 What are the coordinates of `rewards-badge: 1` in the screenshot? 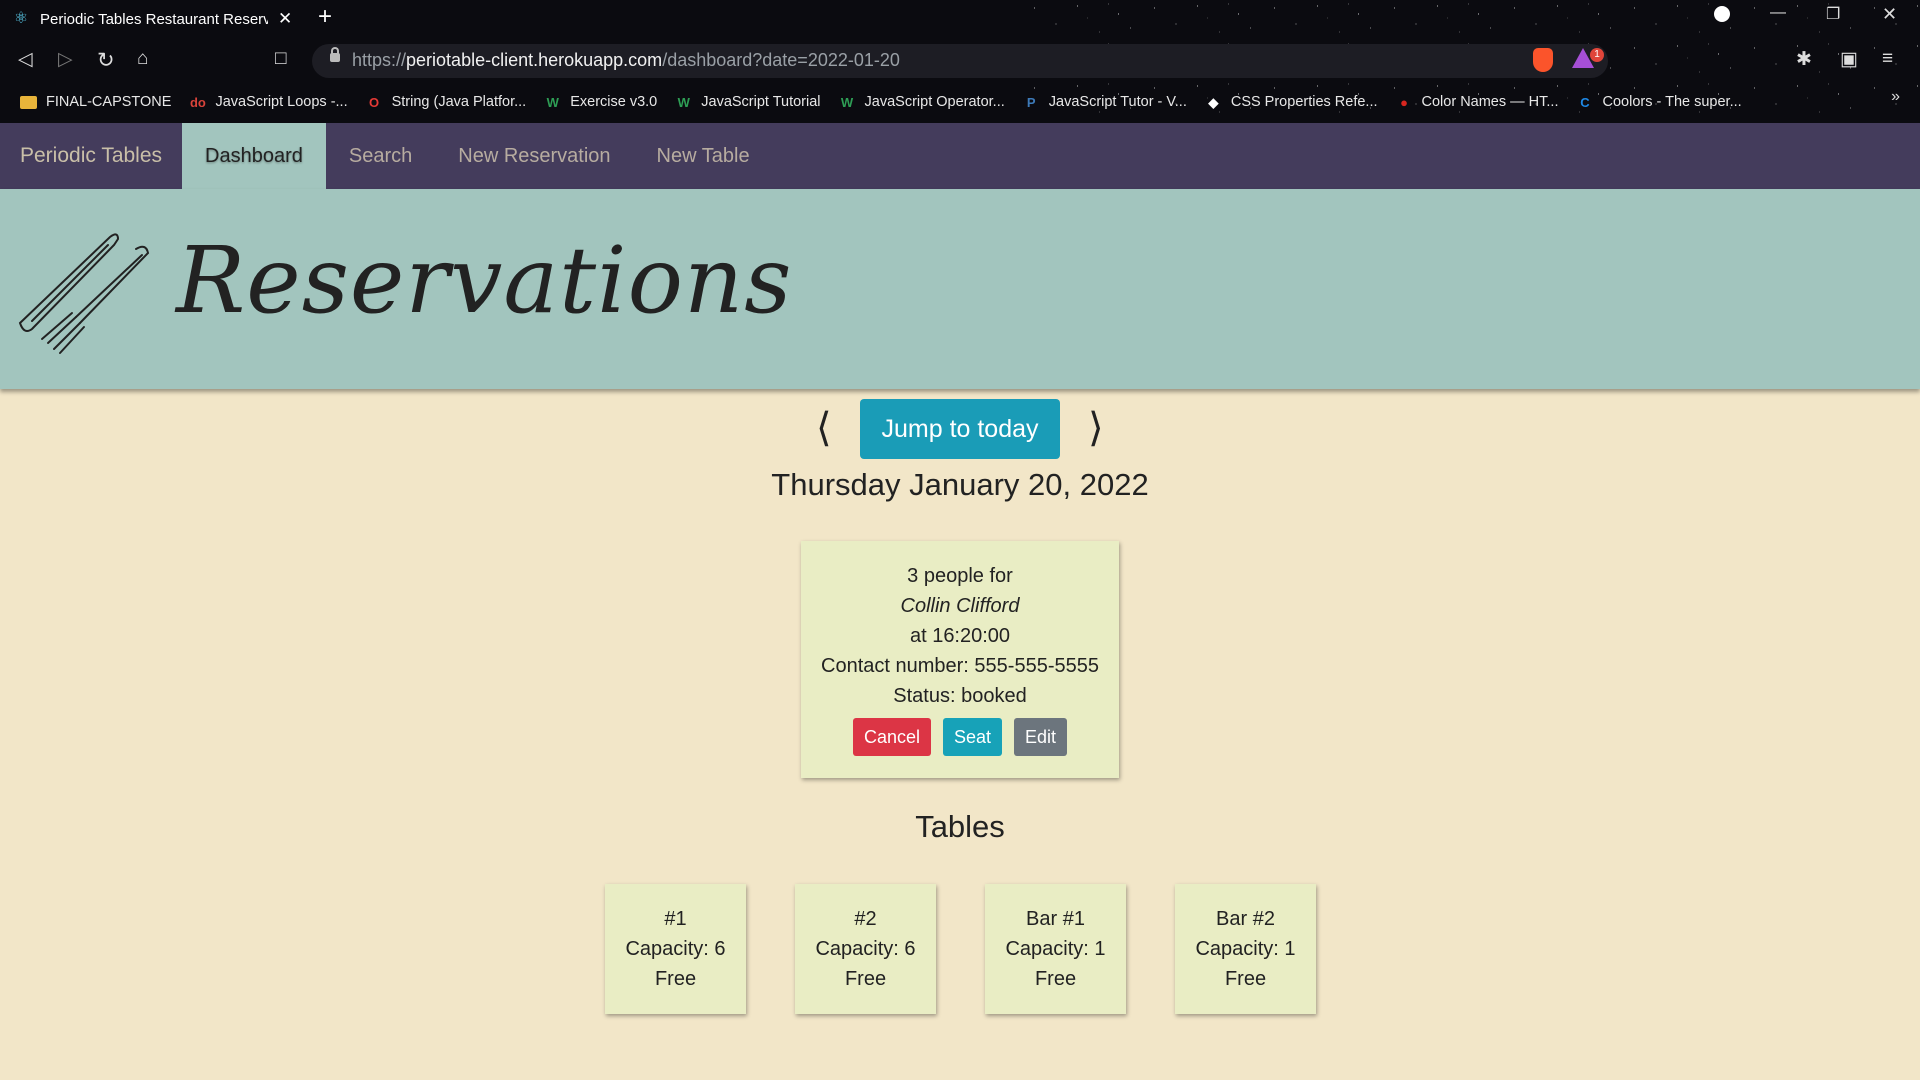 It's located at (1597, 55).